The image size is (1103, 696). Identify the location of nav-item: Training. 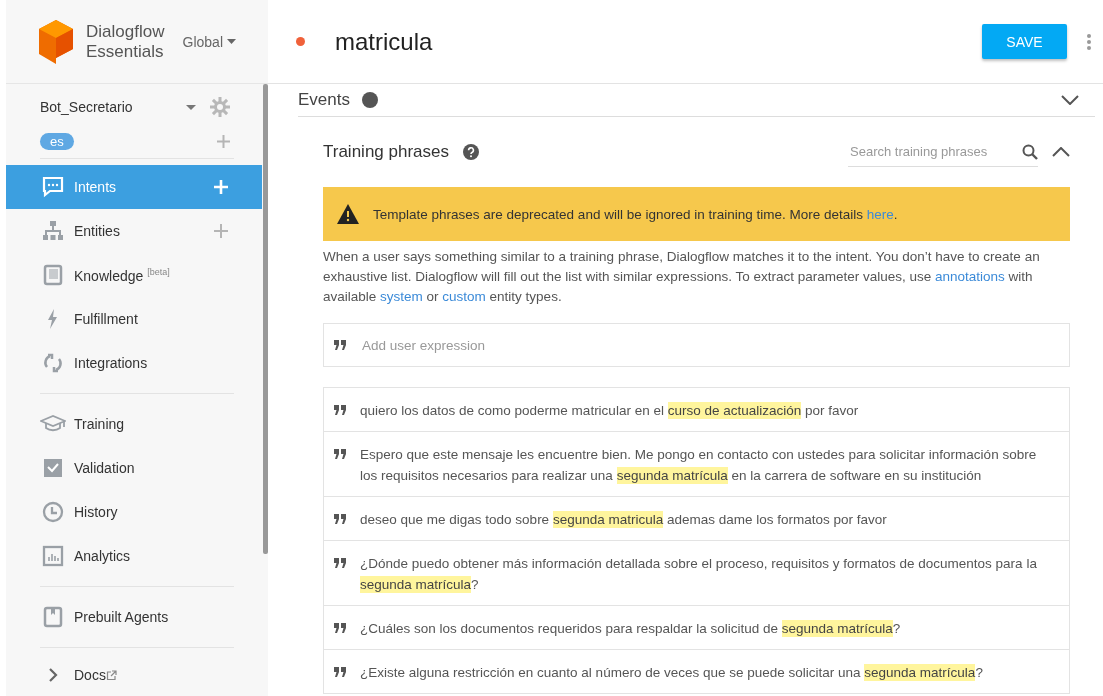
(134, 424).